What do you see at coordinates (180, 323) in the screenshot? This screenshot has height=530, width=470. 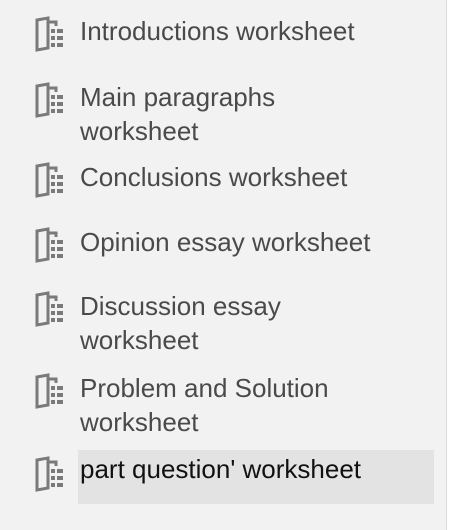 I see `list-item-label: Discussion essay worksheet` at bounding box center [180, 323].